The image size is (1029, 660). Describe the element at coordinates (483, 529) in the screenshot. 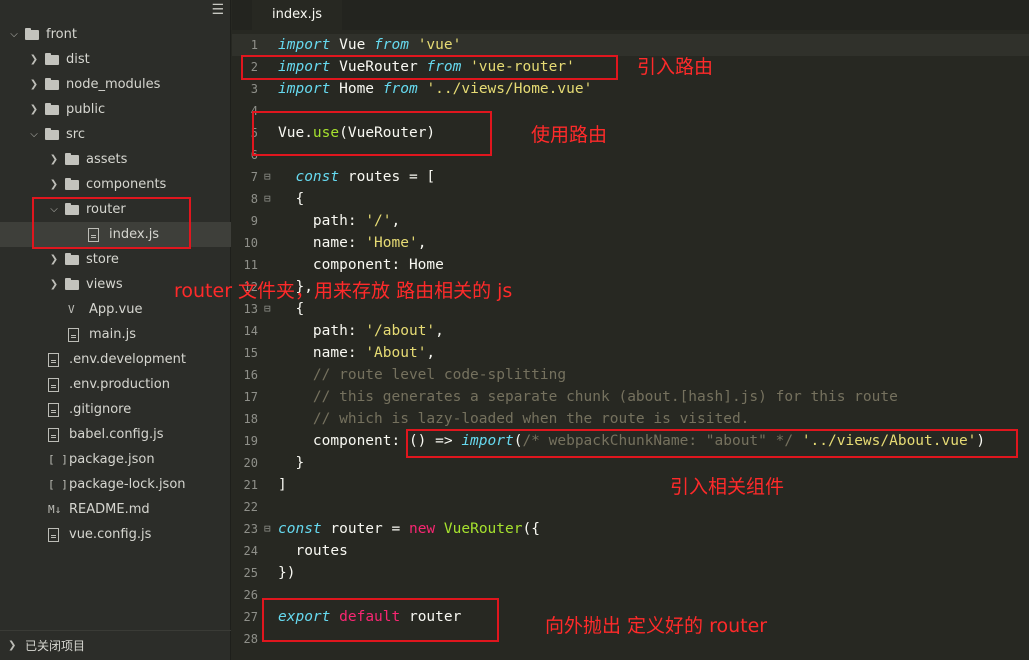

I see `code-token: VueRouter` at that location.